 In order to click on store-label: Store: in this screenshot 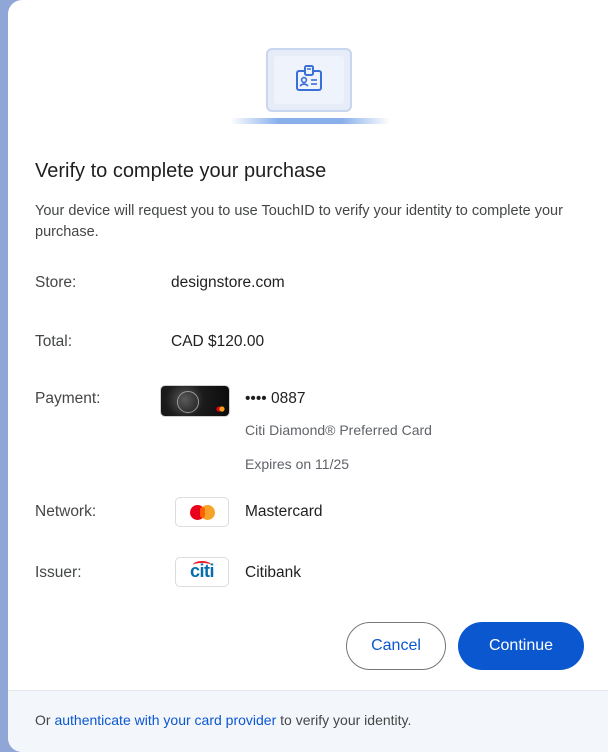, I will do `click(56, 282)`.